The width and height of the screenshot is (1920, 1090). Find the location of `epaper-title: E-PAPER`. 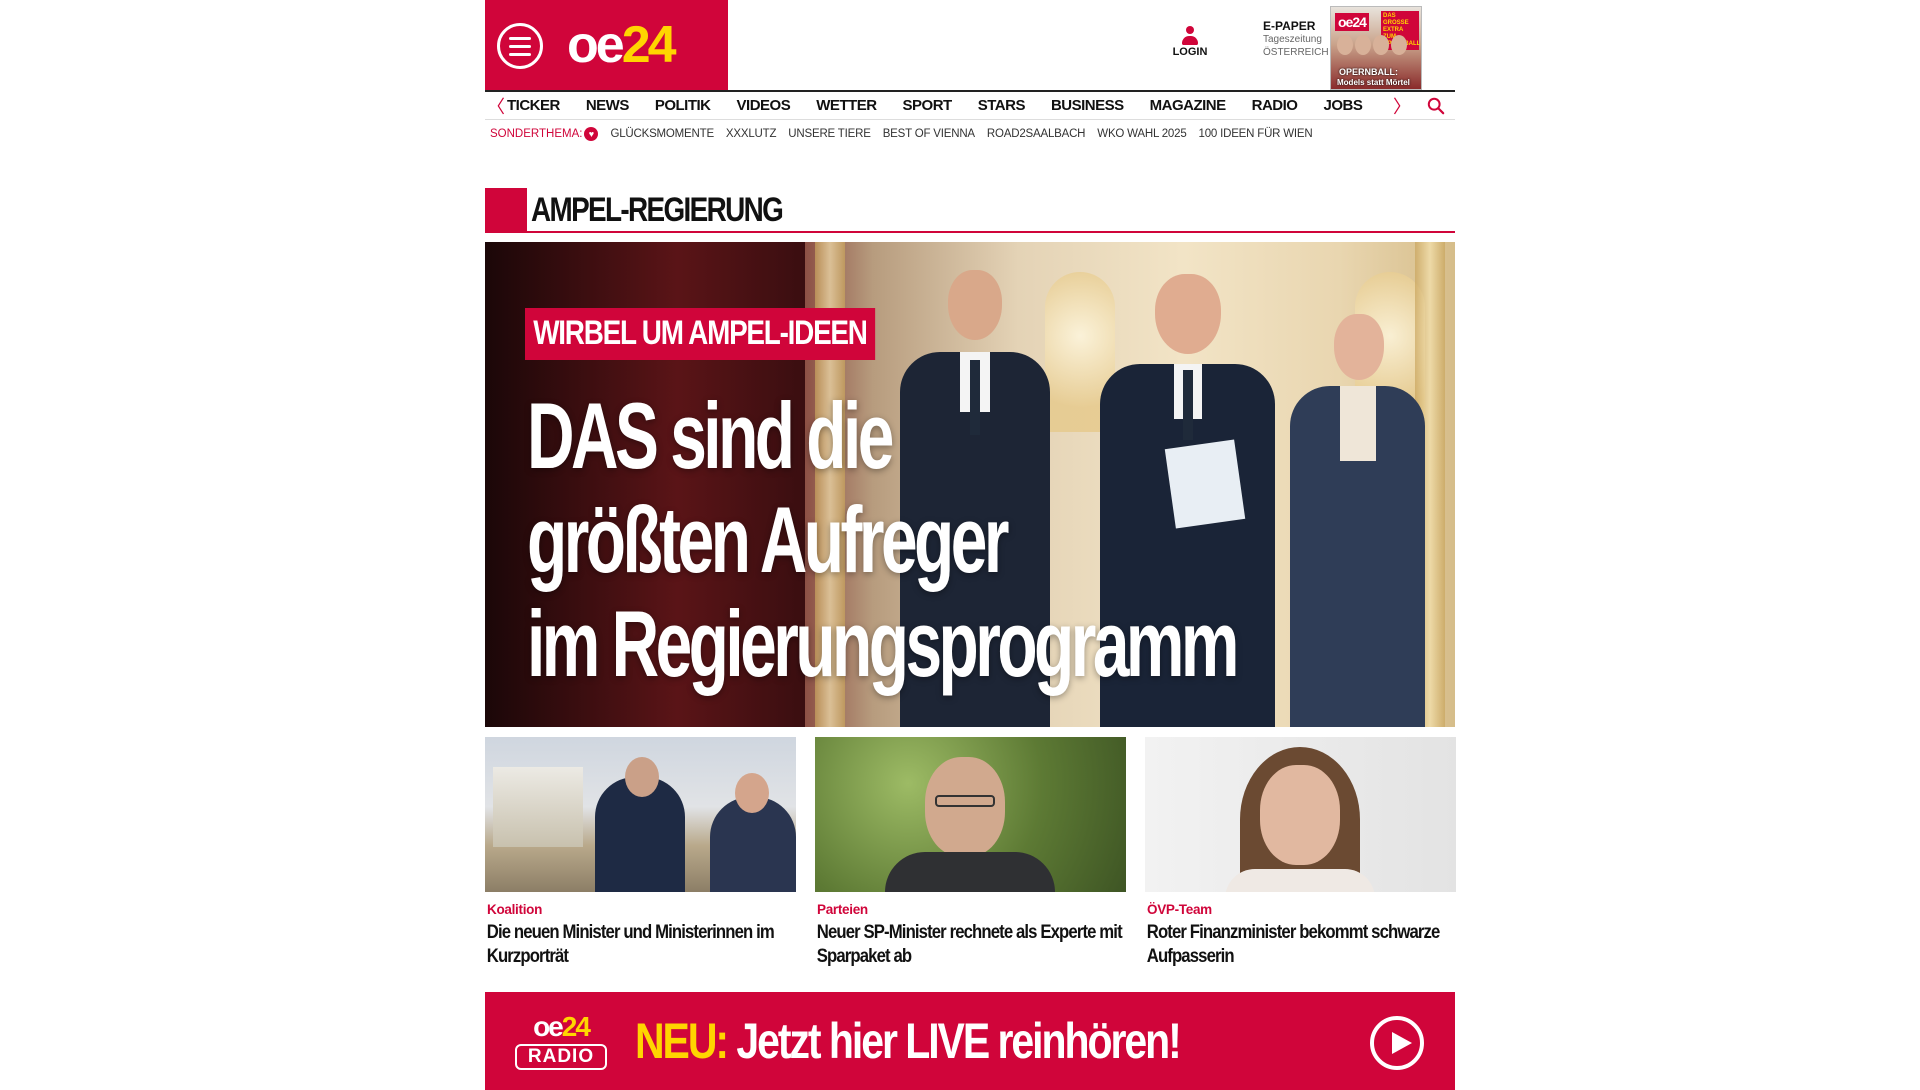

epaper-title: E-PAPER is located at coordinates (1289, 26).